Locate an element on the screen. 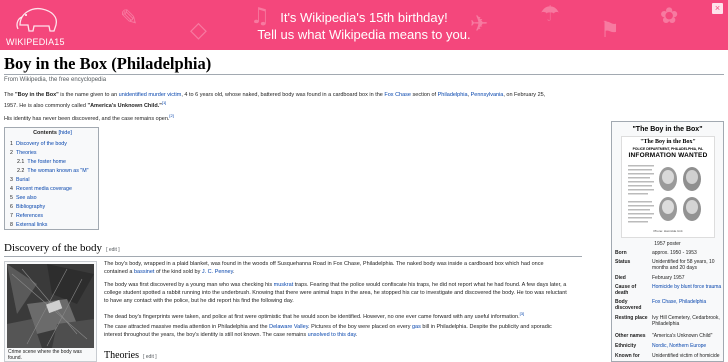 The image size is (728, 362). page-title: Boy in the Box (Philadelphia) is located at coordinates (108, 63).